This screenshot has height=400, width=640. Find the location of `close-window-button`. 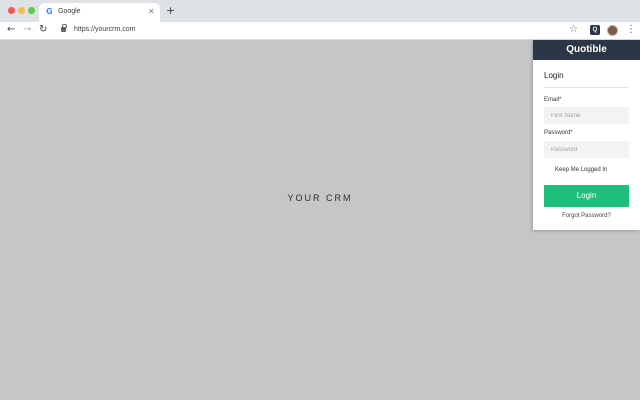

close-window-button is located at coordinates (11, 10).